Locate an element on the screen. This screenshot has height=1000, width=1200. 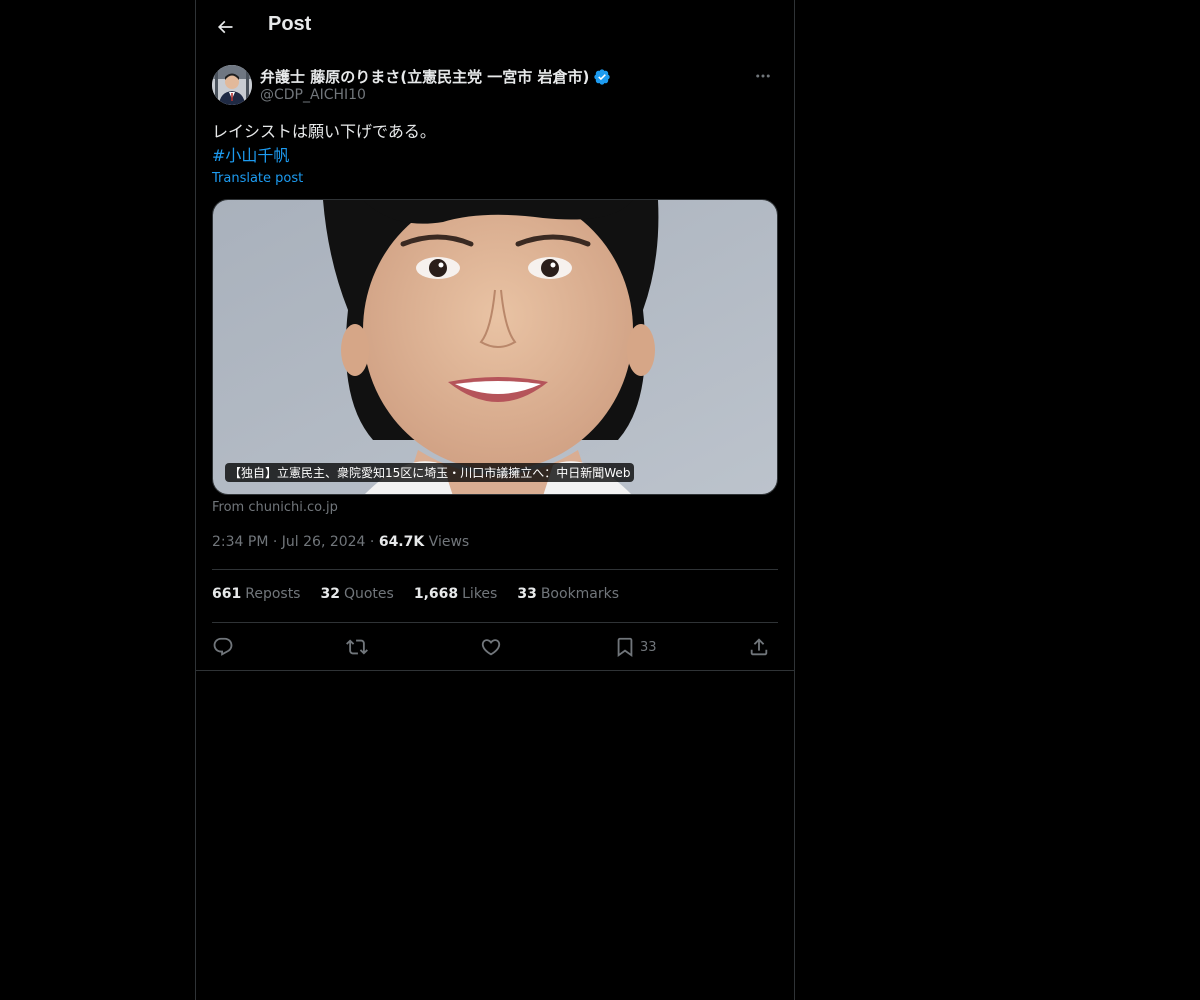
card-image is located at coordinates (495, 347).